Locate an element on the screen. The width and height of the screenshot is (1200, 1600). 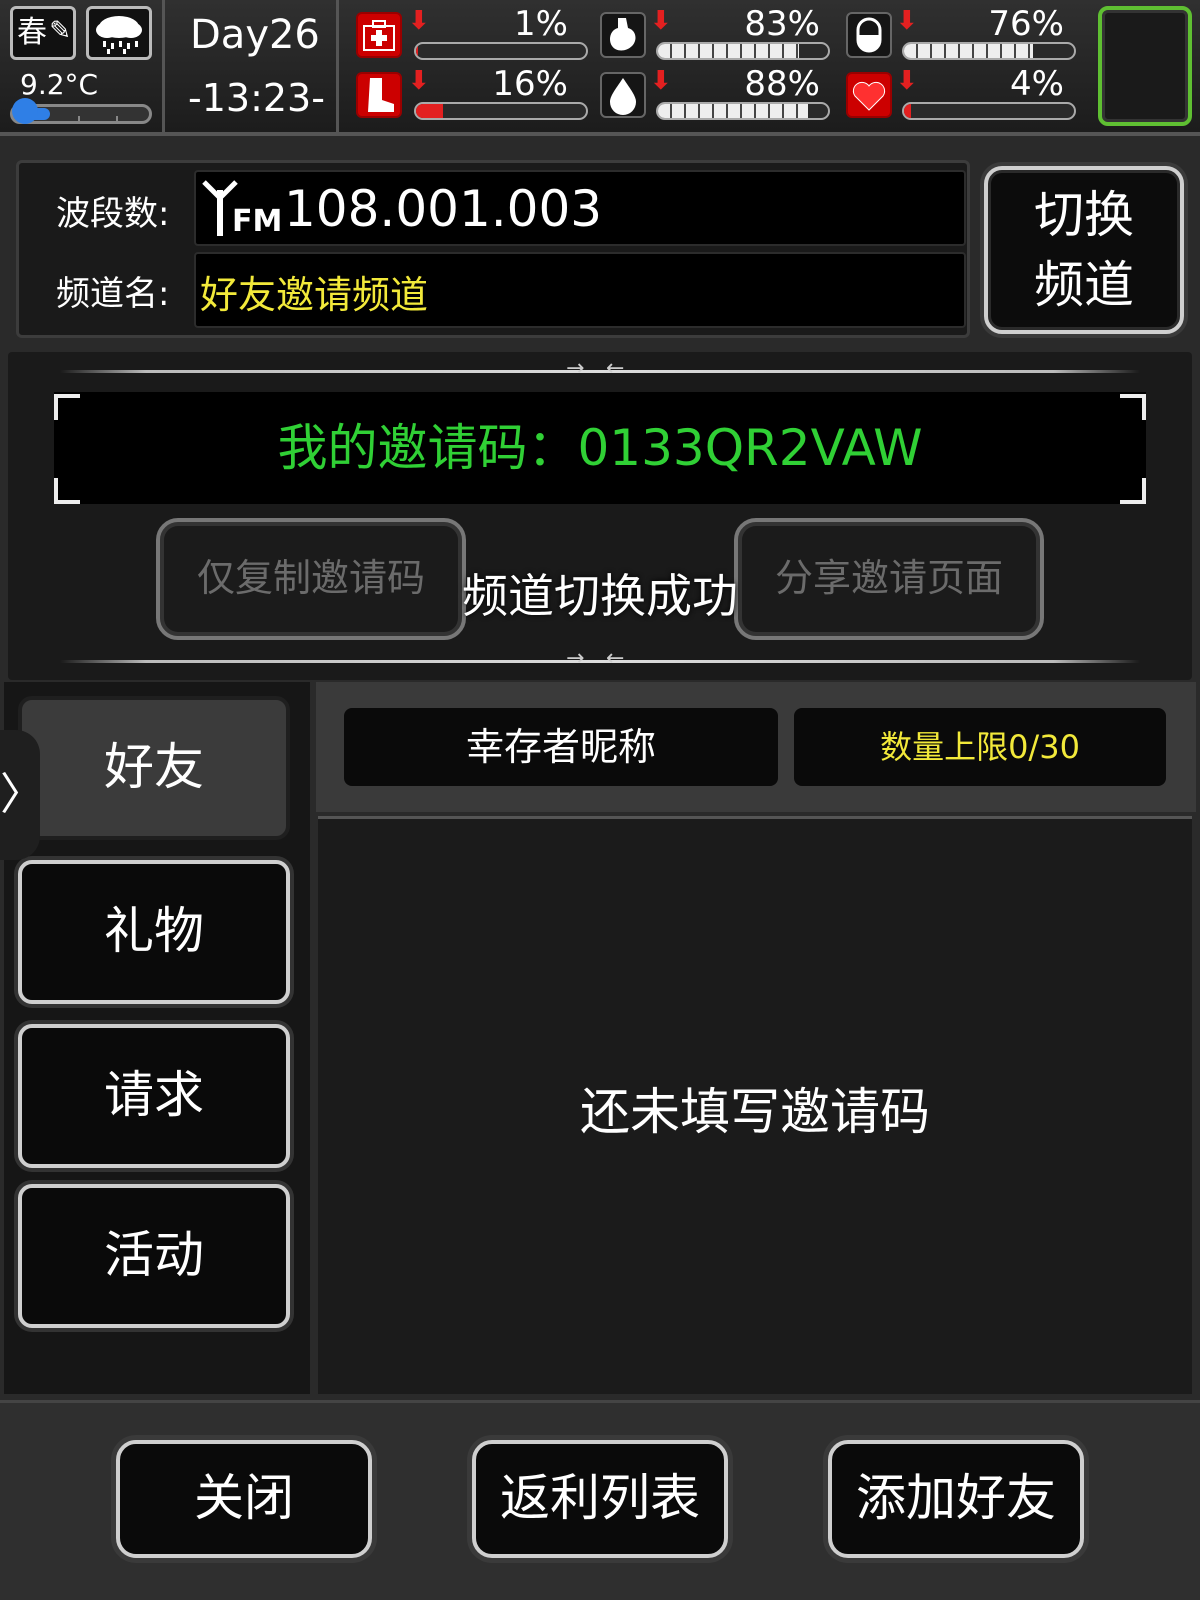
pill-icon is located at coordinates (869, 35).